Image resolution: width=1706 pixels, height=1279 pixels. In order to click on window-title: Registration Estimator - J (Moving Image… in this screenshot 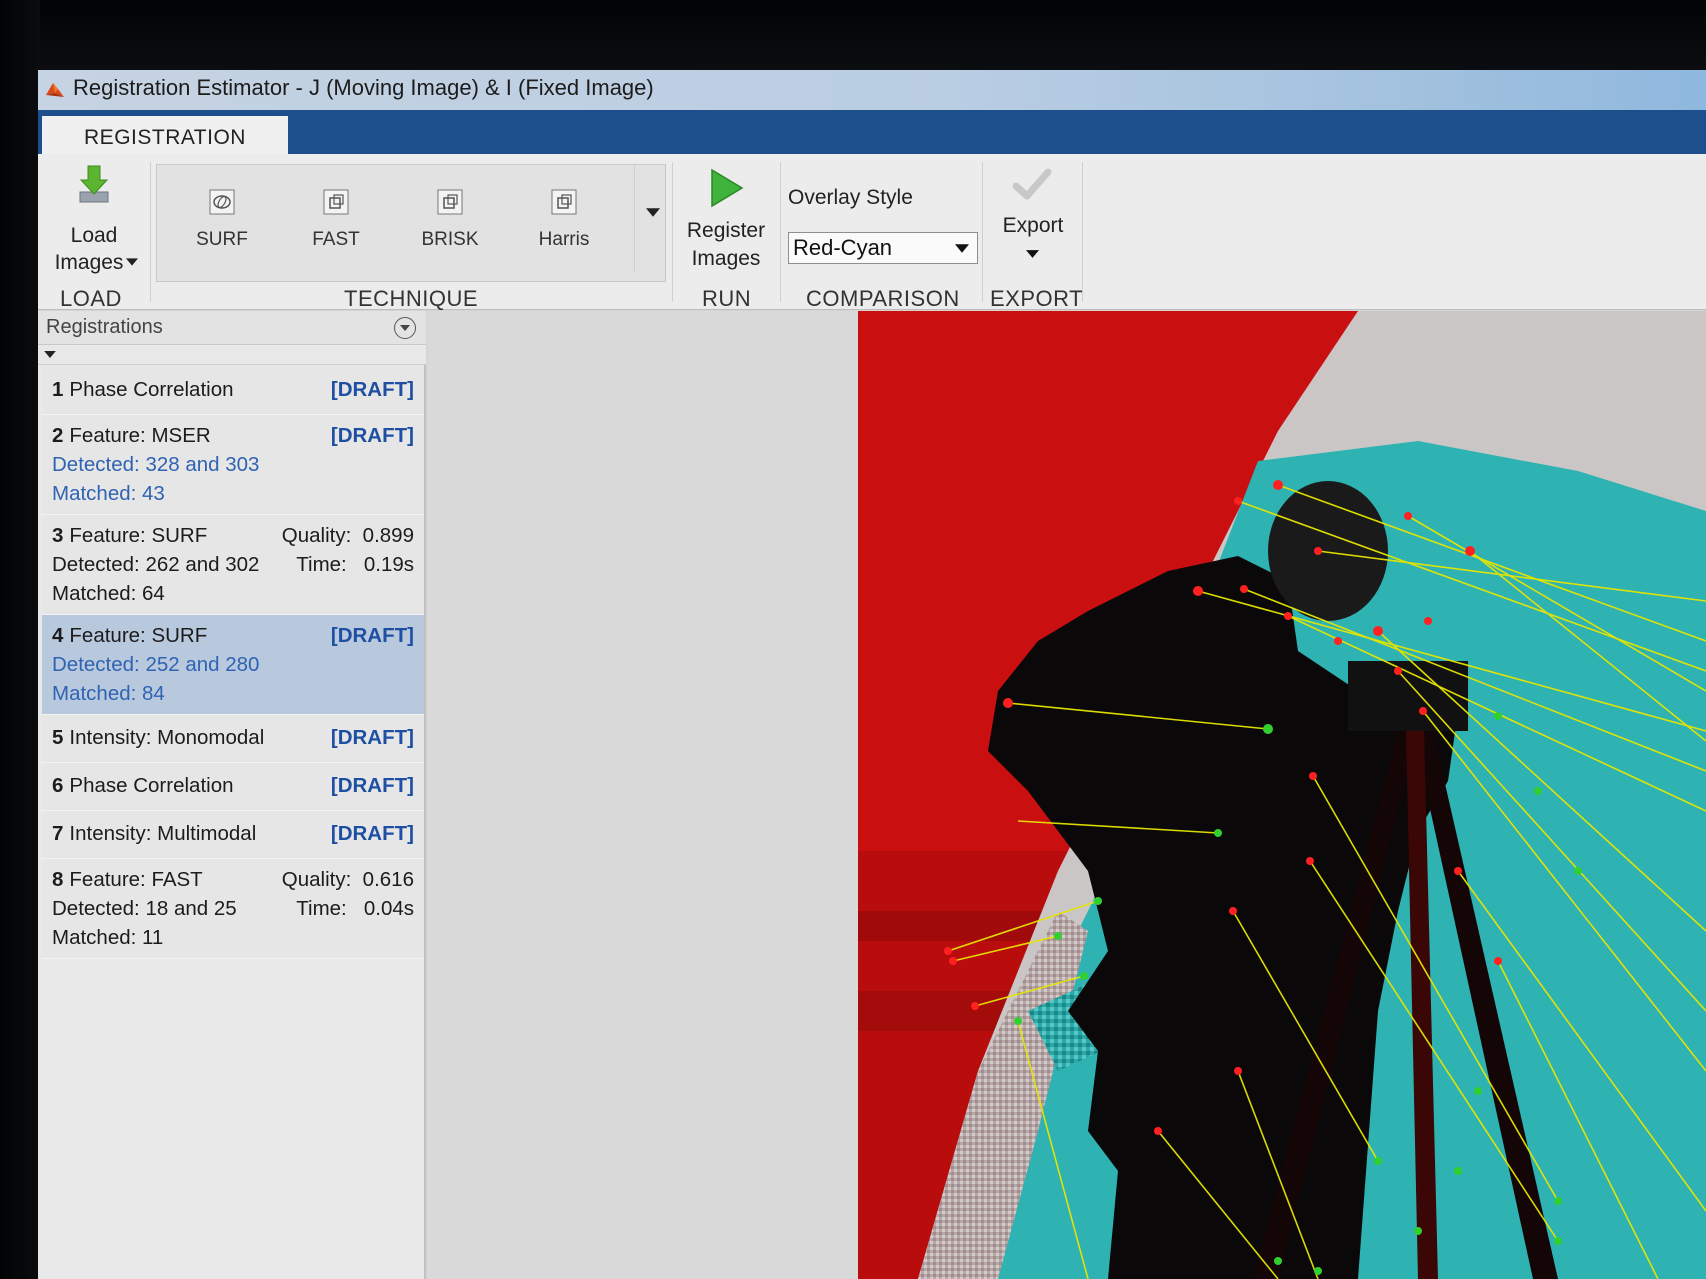, I will do `click(363, 87)`.